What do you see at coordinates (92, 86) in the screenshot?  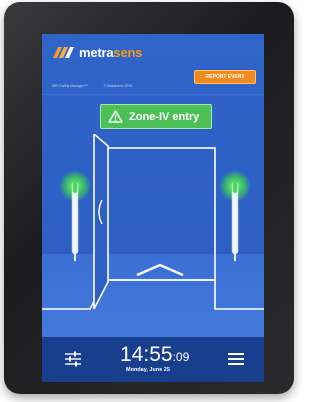 I see `meta-info: MRI Safety Manager™ © Metrasens 2018` at bounding box center [92, 86].